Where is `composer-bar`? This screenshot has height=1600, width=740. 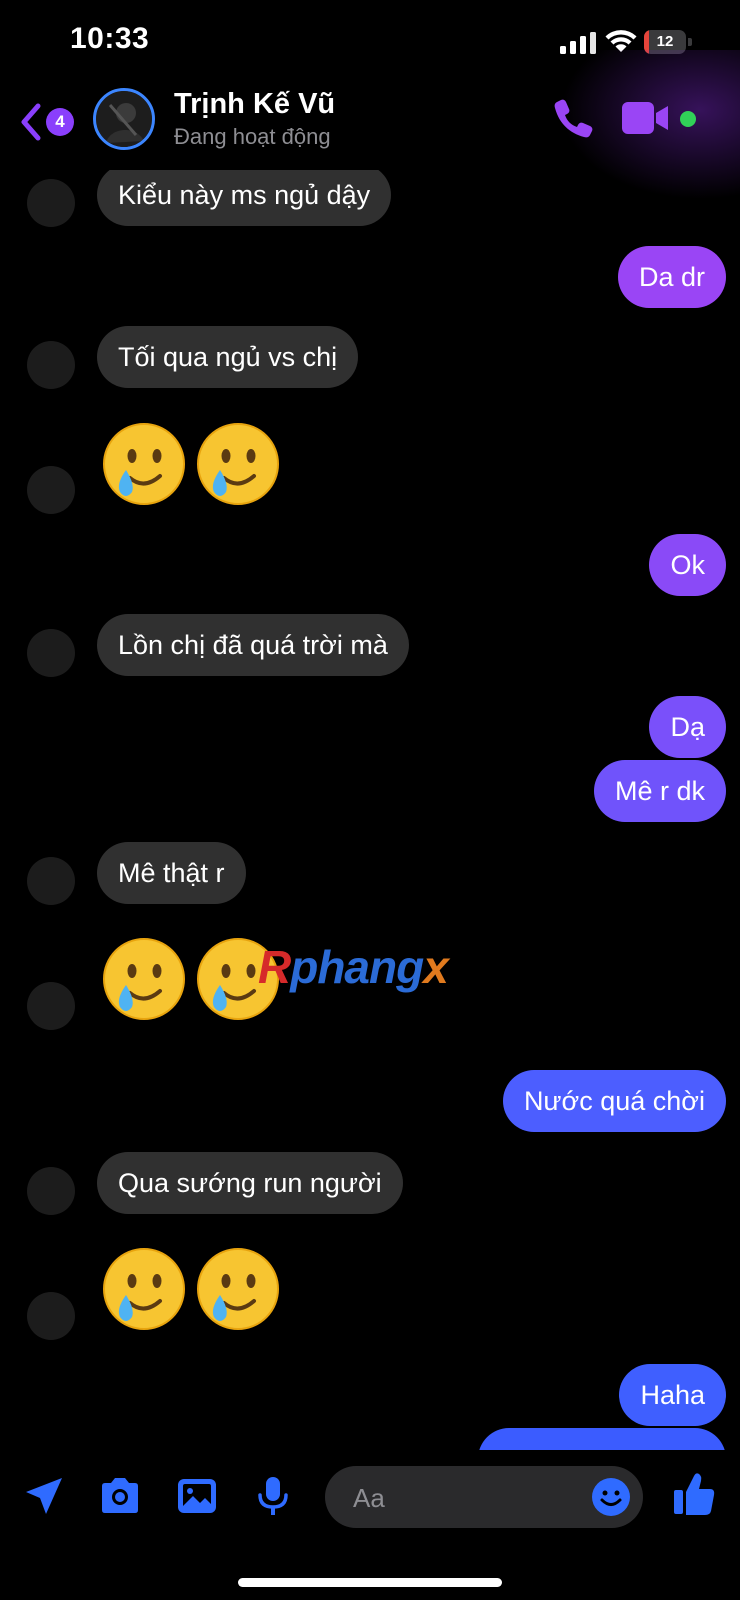
composer-bar is located at coordinates (370, 1500).